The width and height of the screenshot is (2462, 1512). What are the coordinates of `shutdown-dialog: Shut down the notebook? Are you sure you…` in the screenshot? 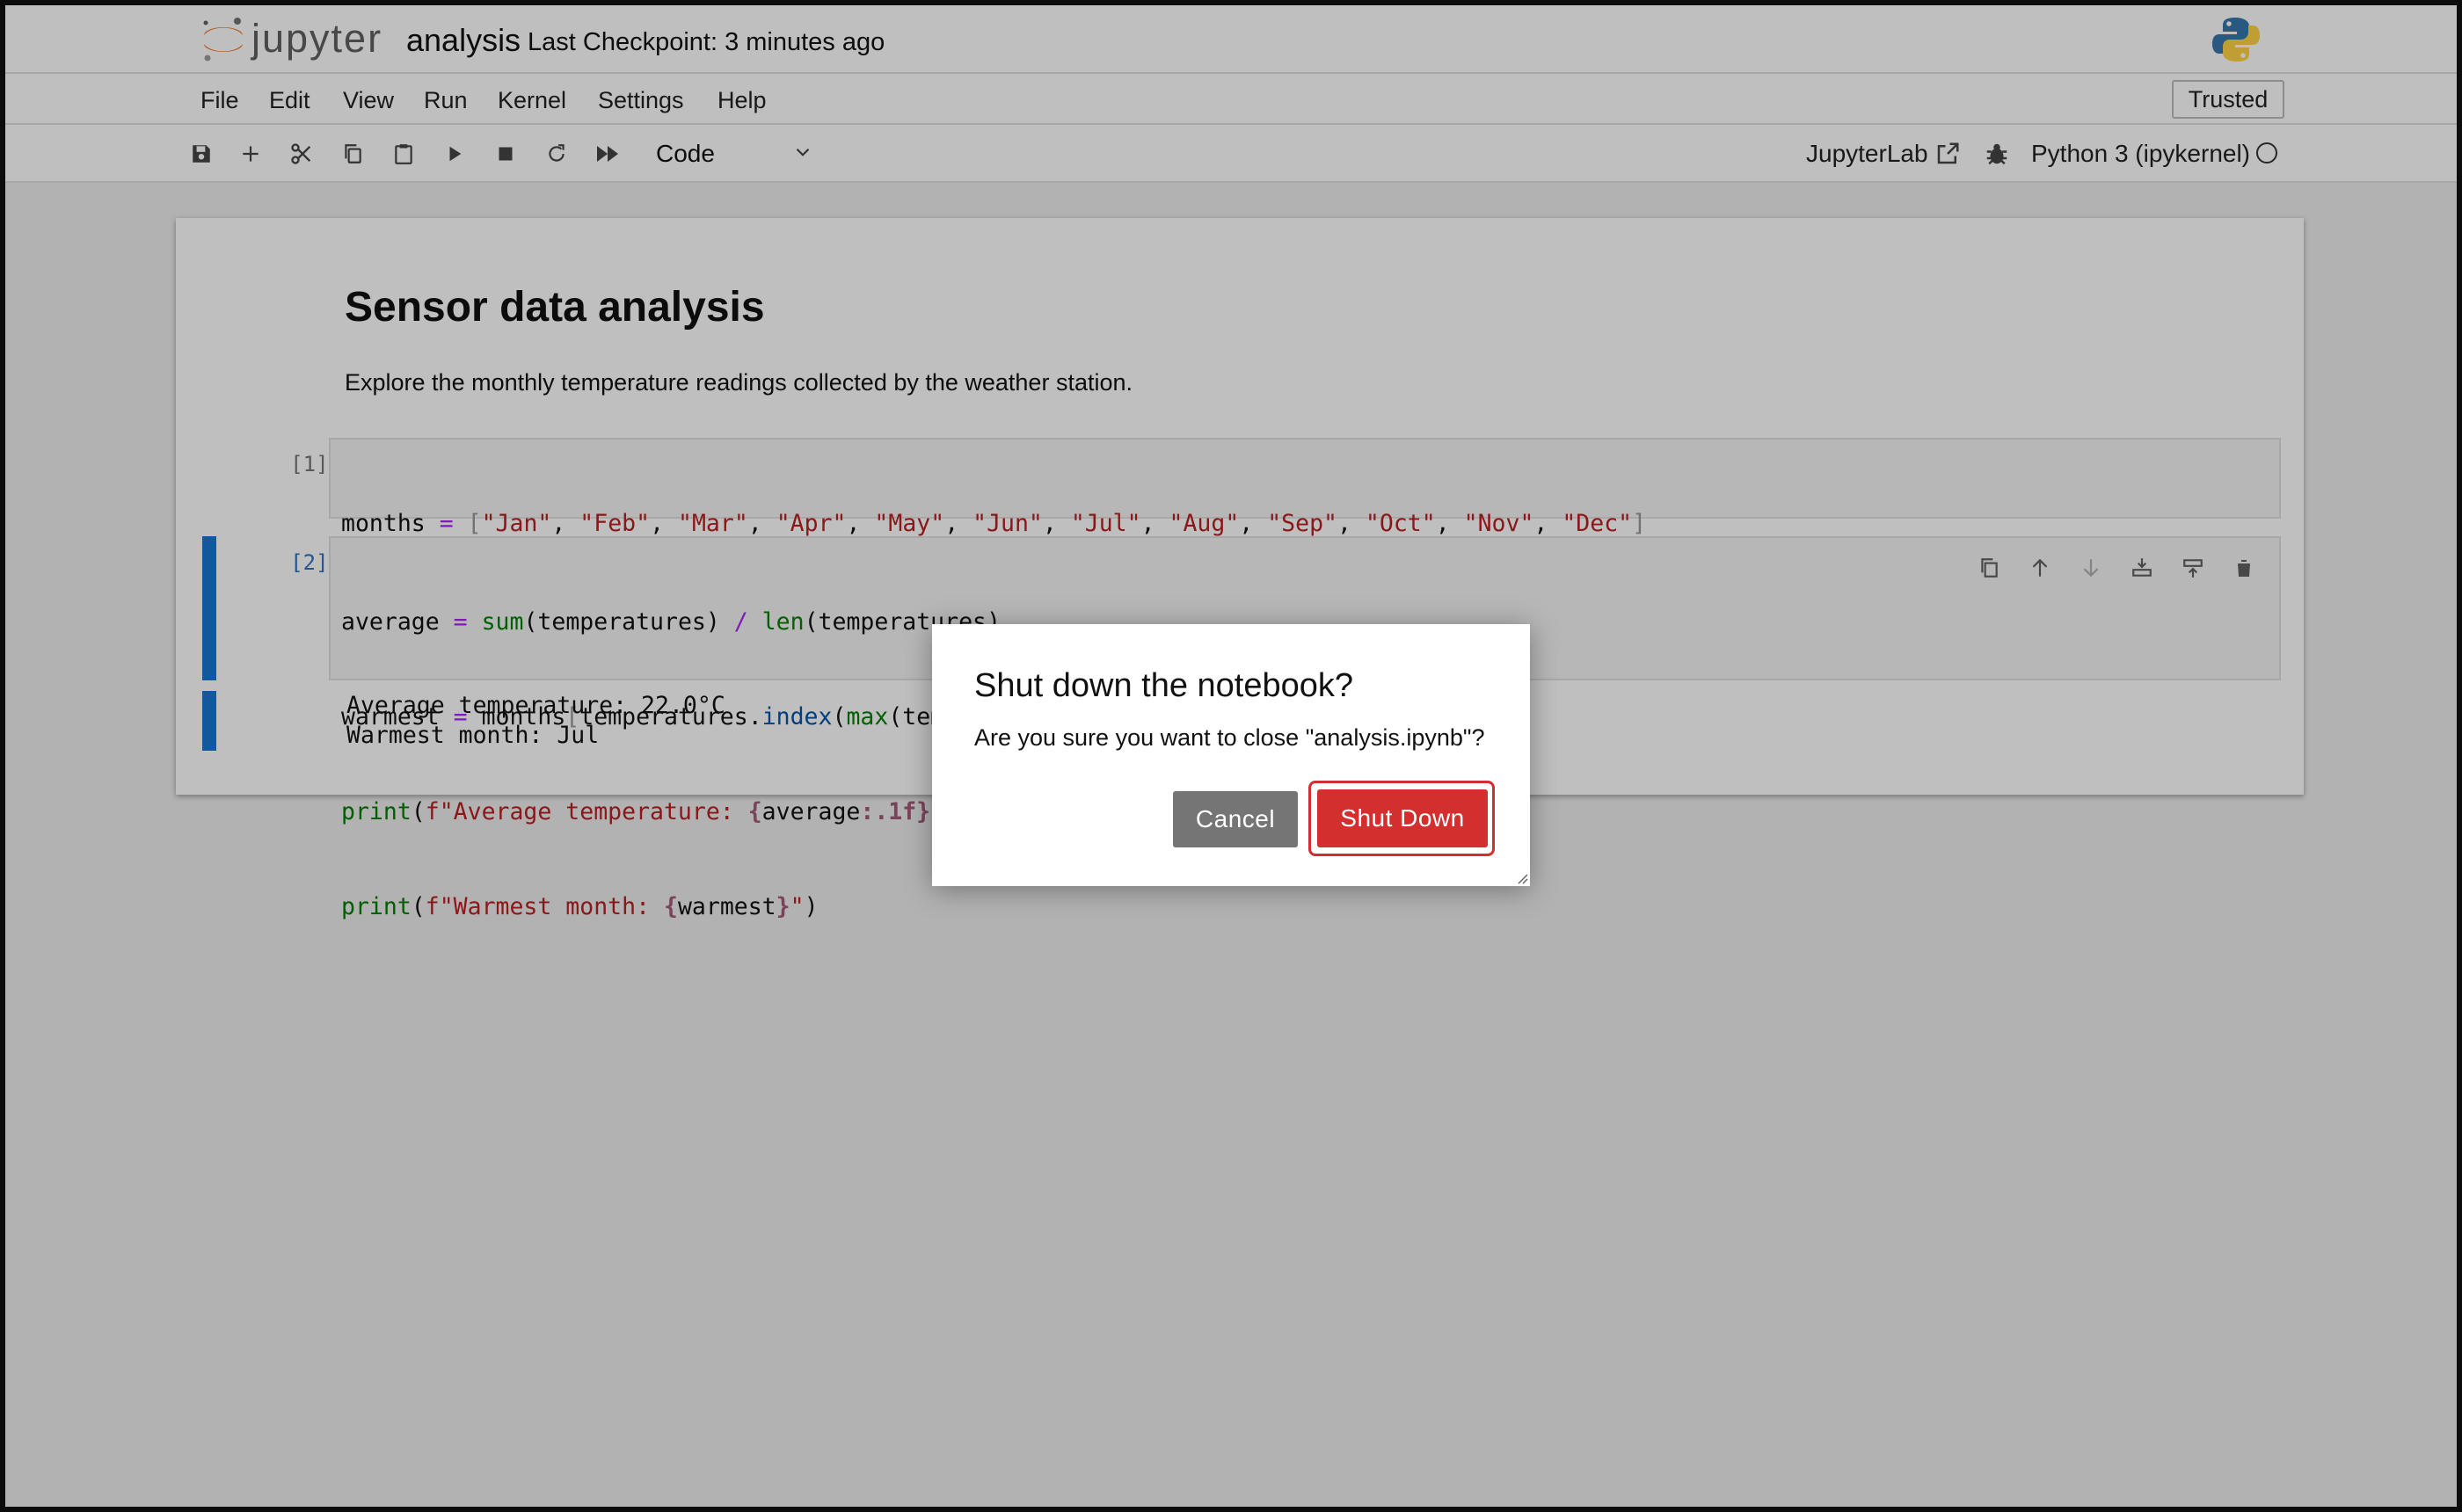 It's located at (1231, 755).